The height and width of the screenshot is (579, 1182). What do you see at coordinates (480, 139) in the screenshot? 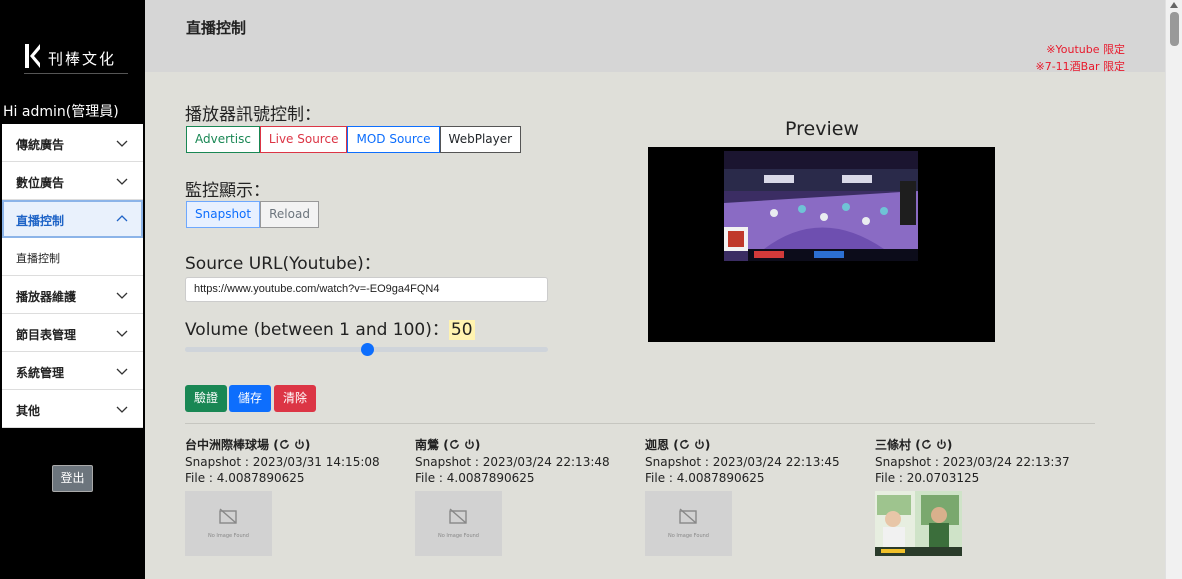
I see `webplayer-button: WebPlayer` at bounding box center [480, 139].